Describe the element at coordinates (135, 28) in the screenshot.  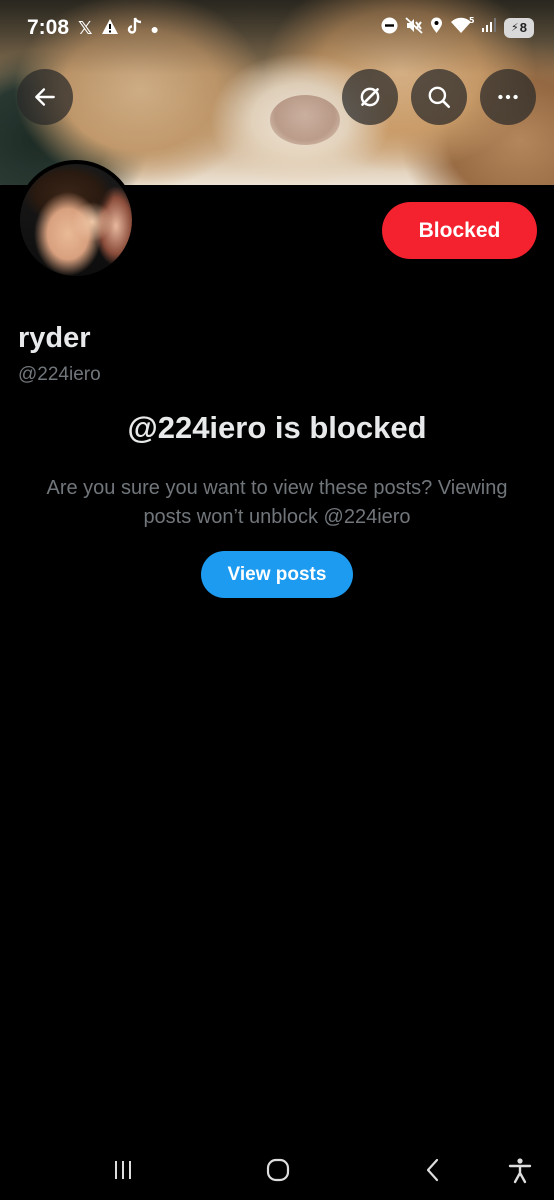
I see `tiktok-icon` at that location.